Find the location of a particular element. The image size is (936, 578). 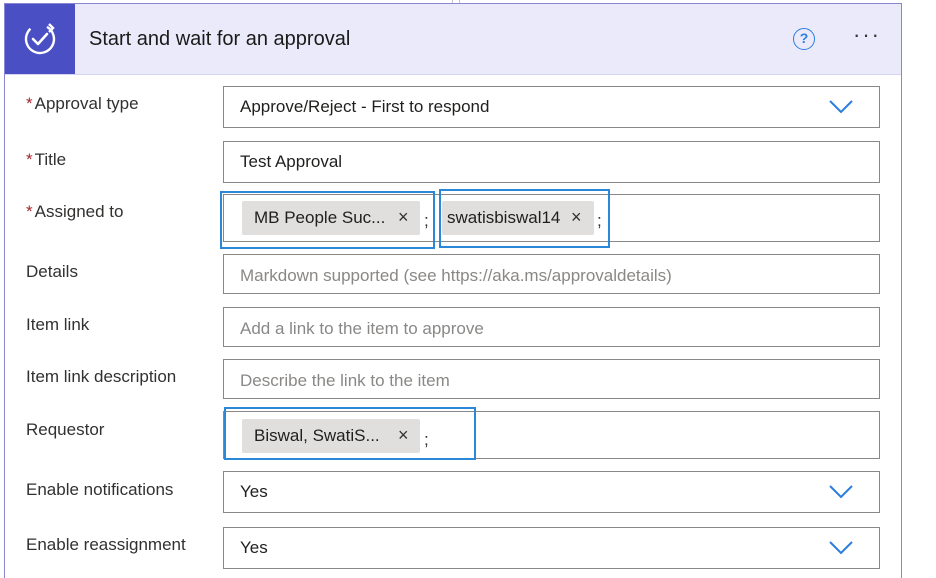

approval-type-dropdown: Approve/Reject - First to respond is located at coordinates (551, 107).